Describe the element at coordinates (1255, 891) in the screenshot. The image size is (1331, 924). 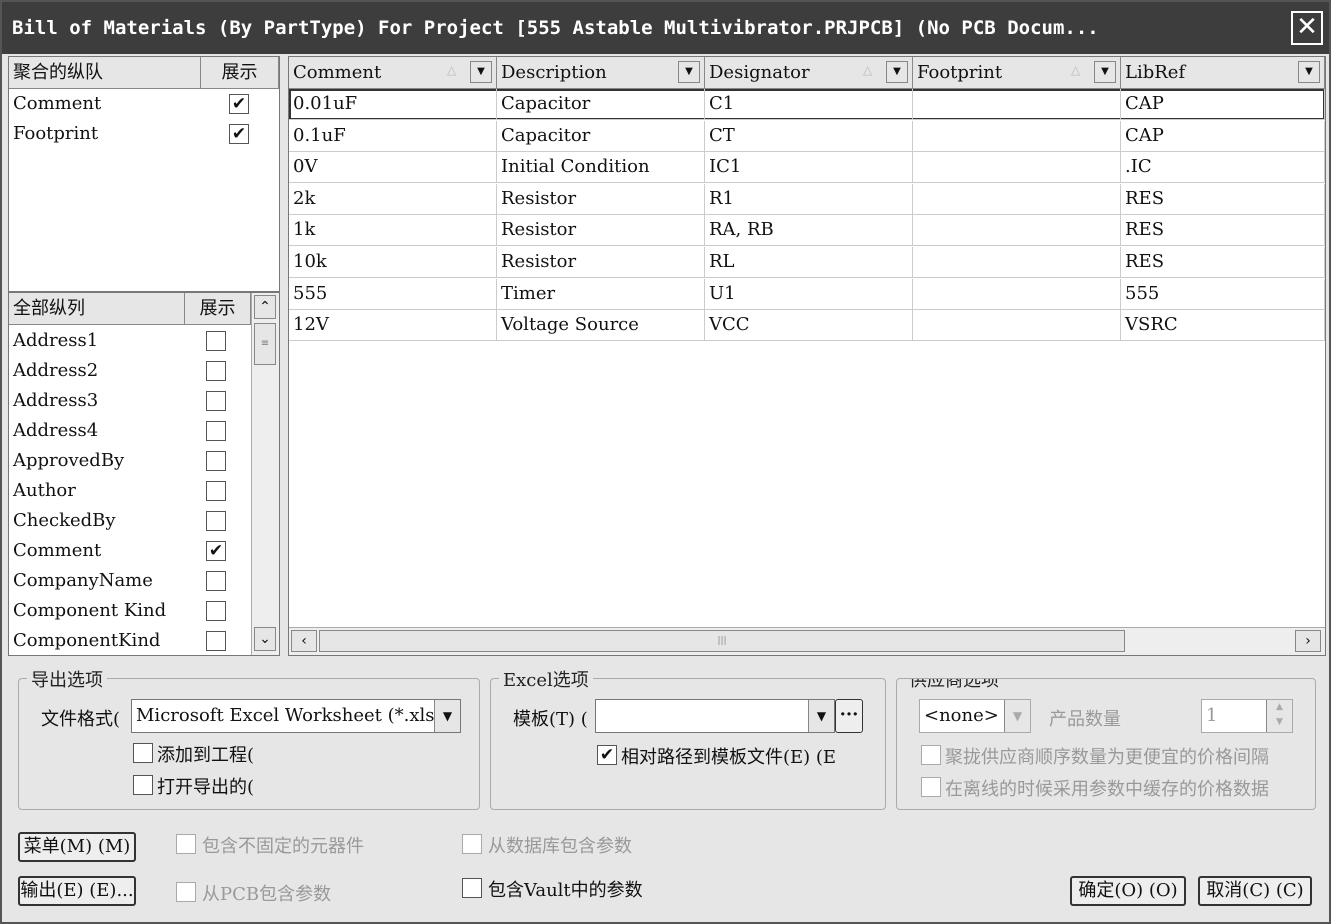
I see `cancel-button: 取消(C) (C)` at that location.